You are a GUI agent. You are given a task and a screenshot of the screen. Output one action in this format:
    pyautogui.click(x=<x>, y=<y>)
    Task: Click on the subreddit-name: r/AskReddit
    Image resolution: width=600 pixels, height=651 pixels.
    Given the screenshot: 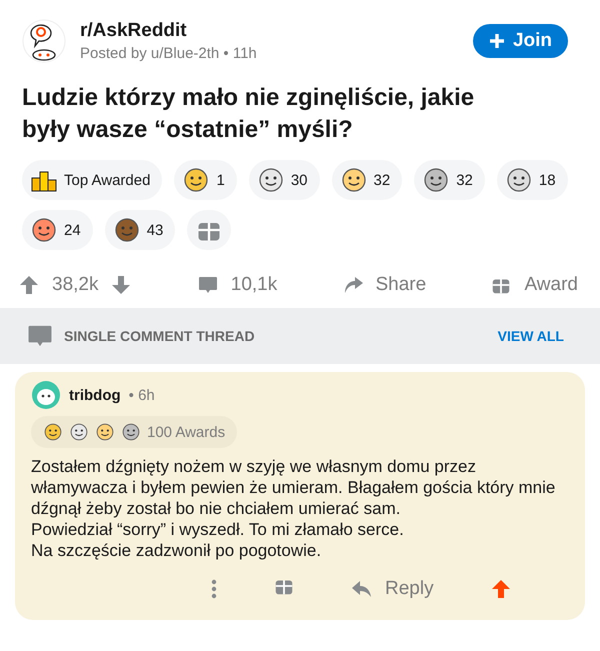 What is the action you would take?
    pyautogui.click(x=276, y=31)
    